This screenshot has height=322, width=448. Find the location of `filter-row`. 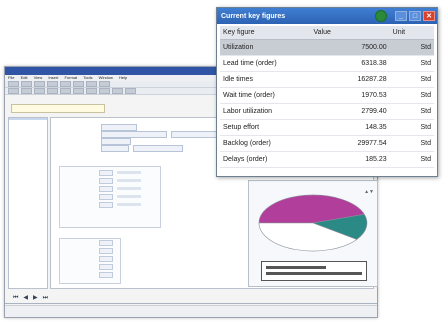

filter-row is located at coordinates (56, 108).